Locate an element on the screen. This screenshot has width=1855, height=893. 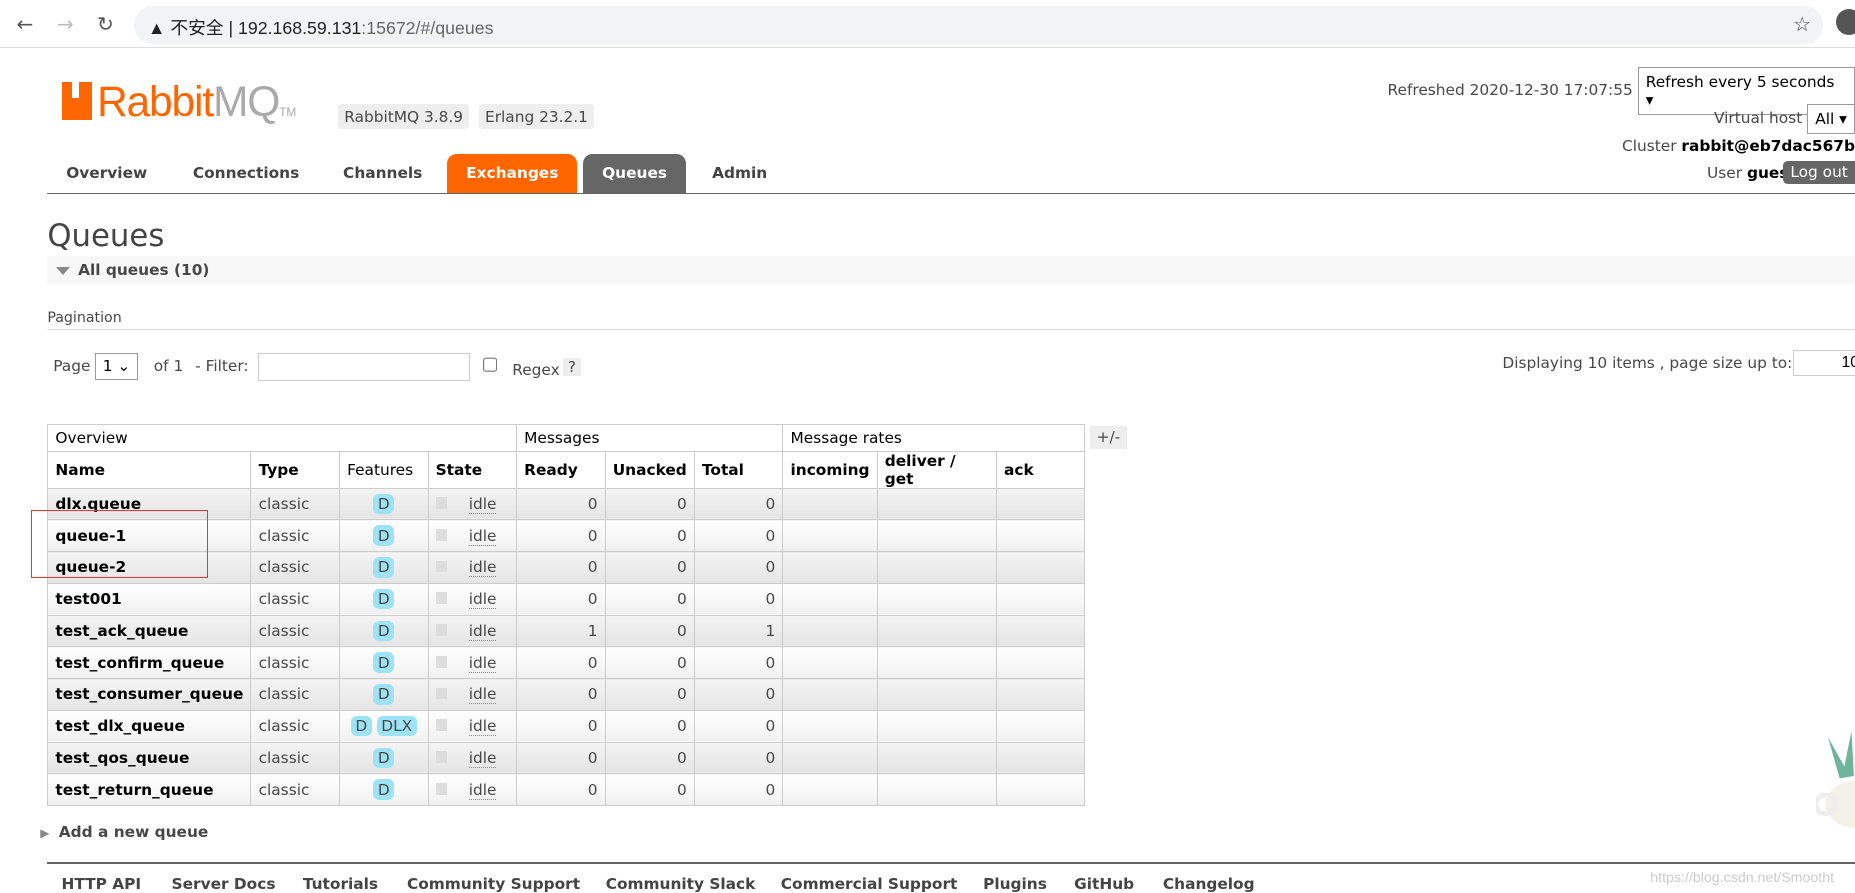
page-label: Page is located at coordinates (72, 366).